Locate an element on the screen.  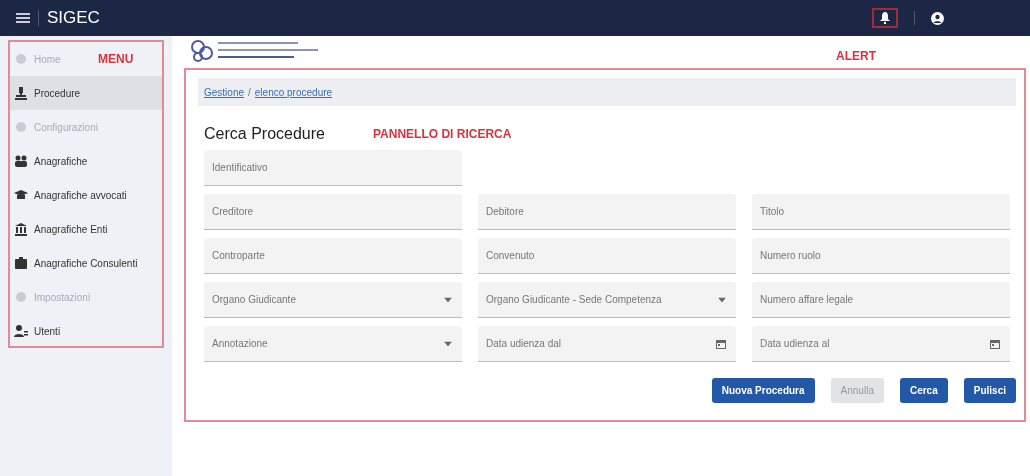
sidebar-item: Anagrafiche is located at coordinates (86, 161).